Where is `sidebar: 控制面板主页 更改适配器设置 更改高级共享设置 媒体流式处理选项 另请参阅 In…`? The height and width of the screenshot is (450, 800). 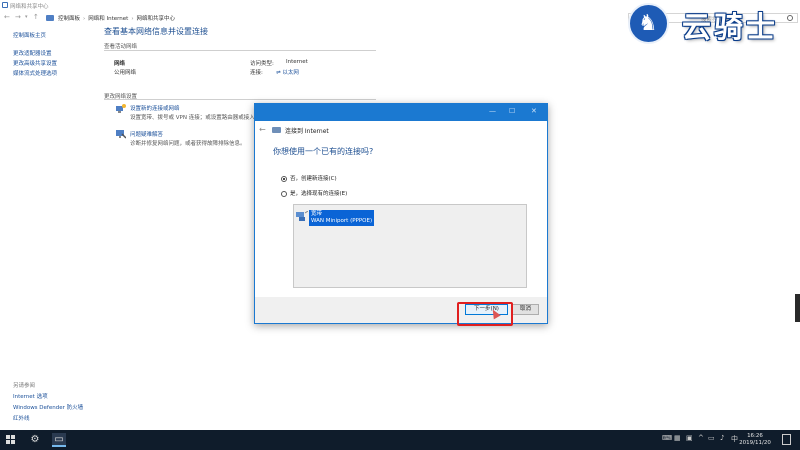 sidebar: 控制面板主页 更改适配器设置 更改高级共享设置 媒体流式处理选项 另请参阅 In… is located at coordinates (50, 227).